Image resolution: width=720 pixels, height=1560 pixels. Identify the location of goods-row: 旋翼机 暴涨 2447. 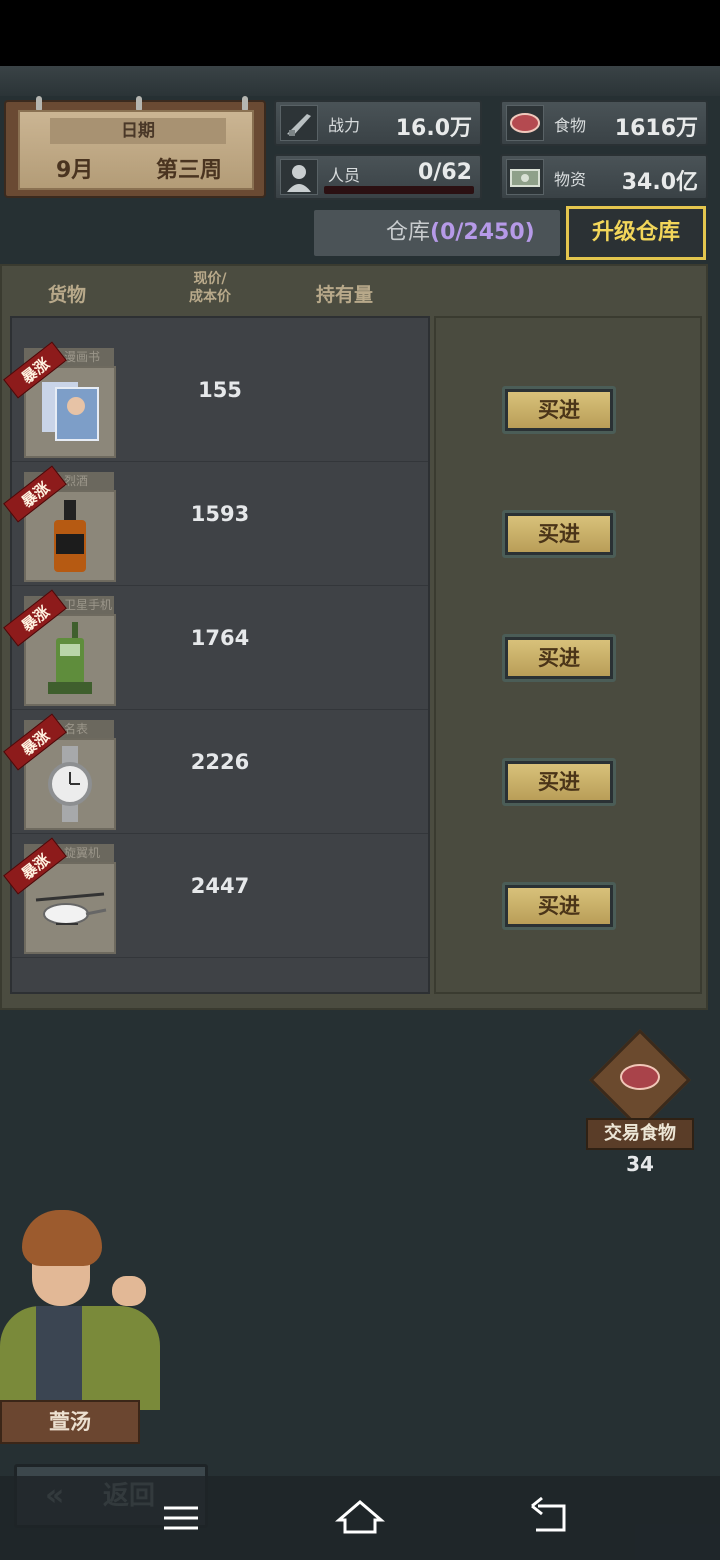
(215, 896).